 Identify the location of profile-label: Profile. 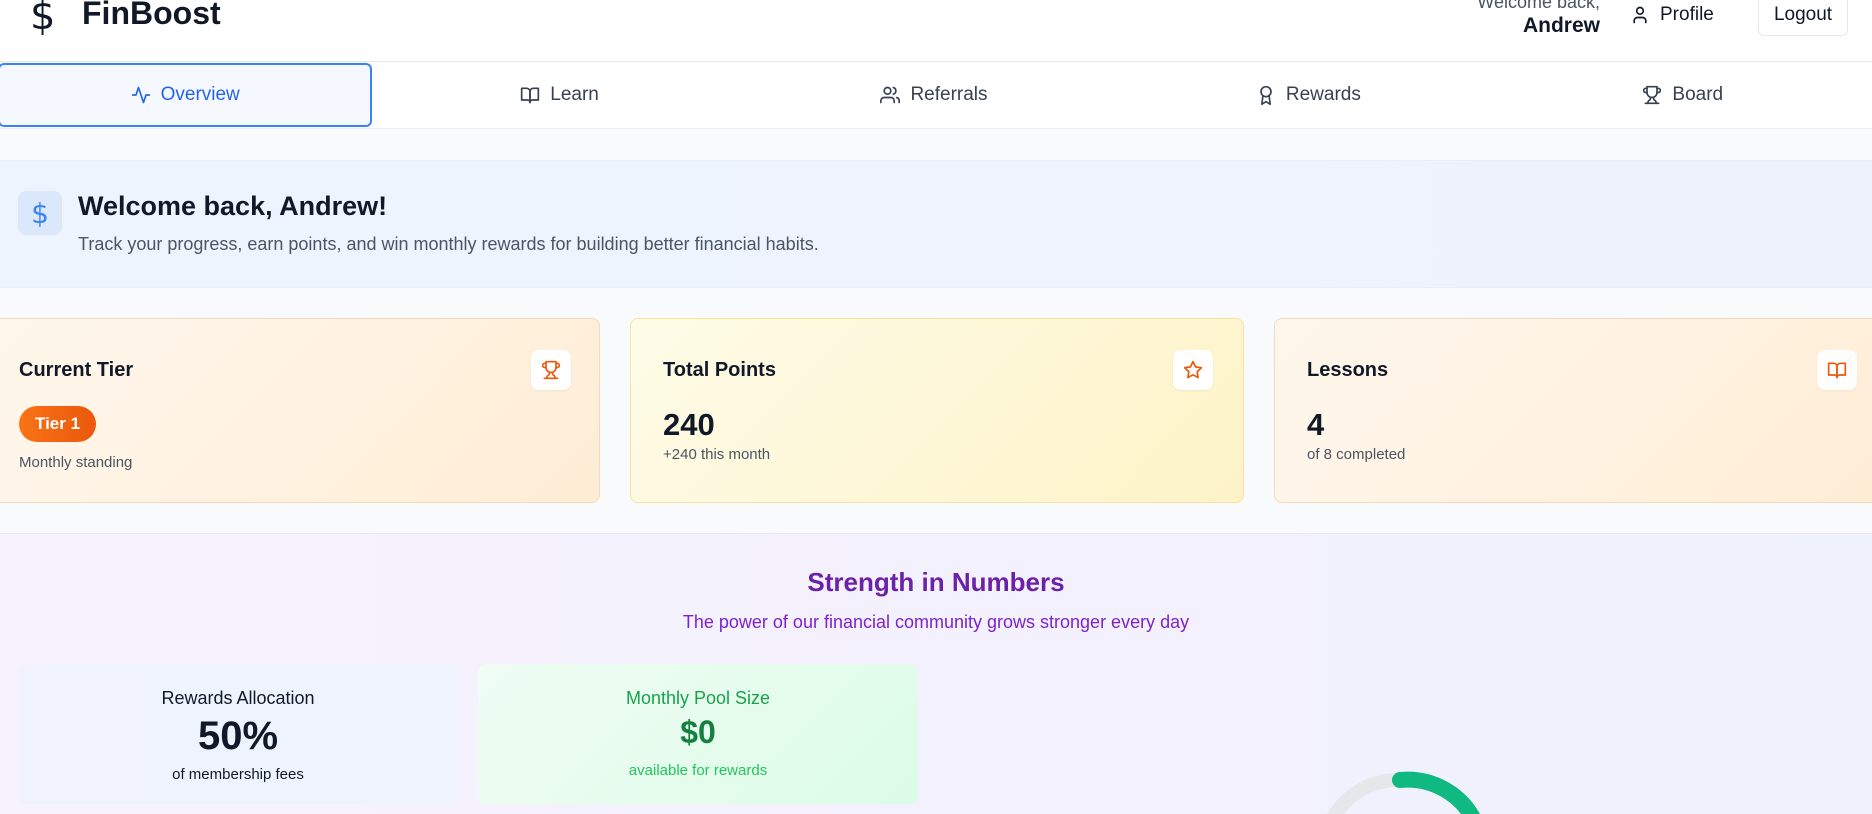
(1687, 14).